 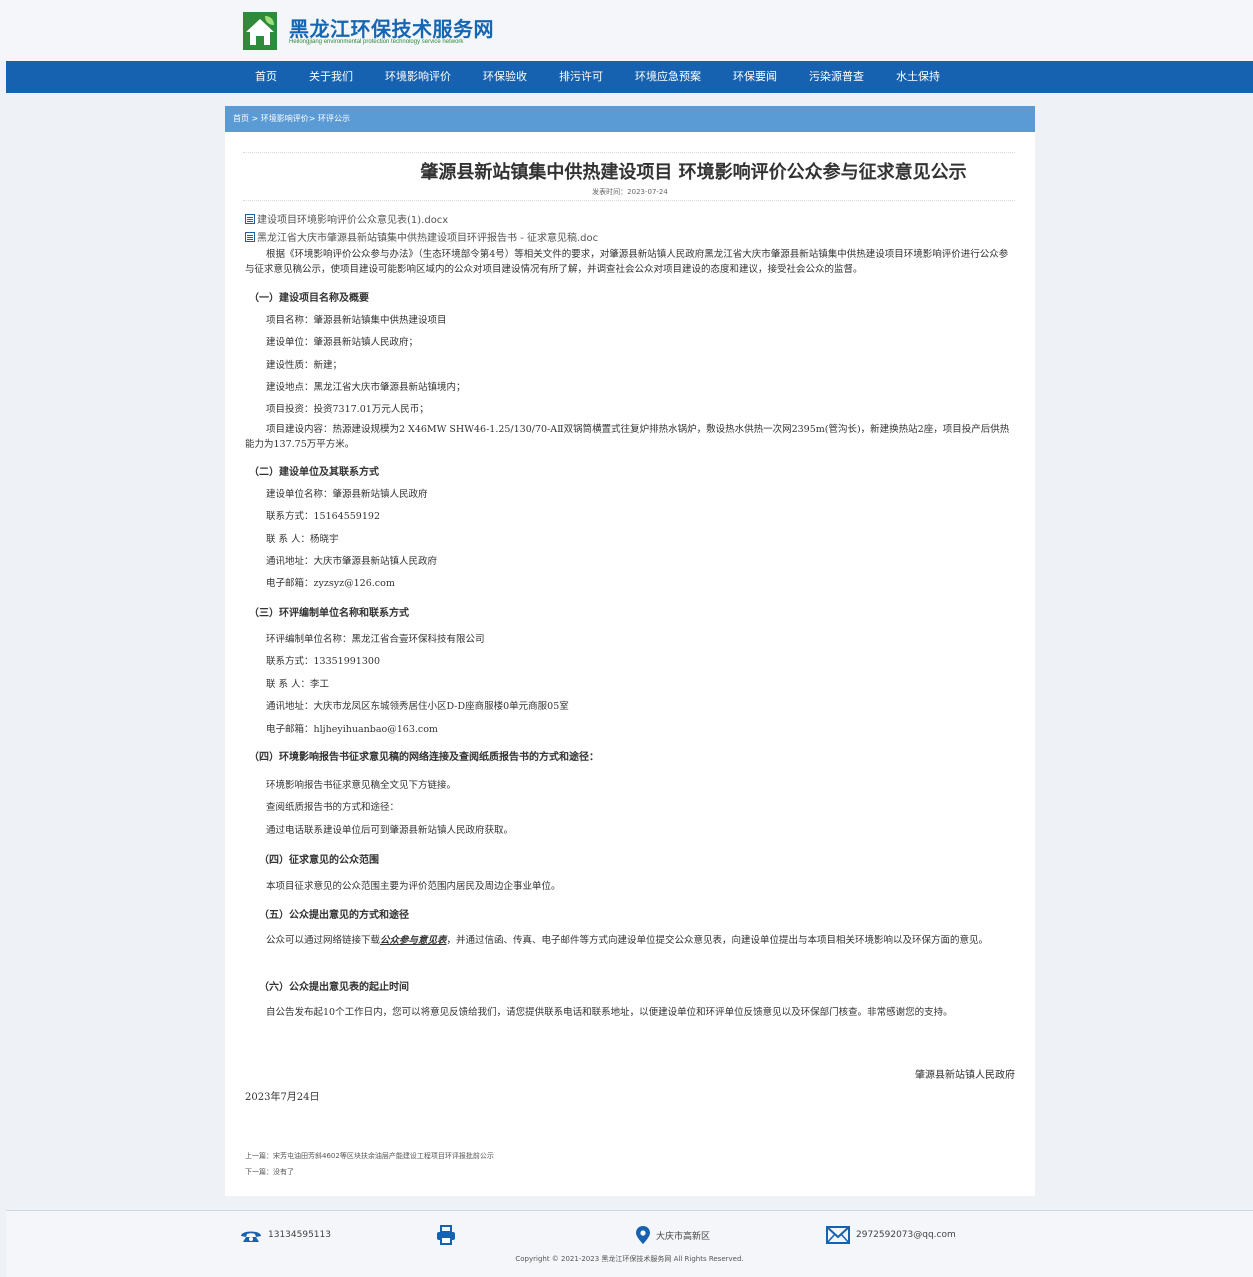 What do you see at coordinates (319, 860) in the screenshot?
I see `section-heading: （四）征求意见的公众范围` at bounding box center [319, 860].